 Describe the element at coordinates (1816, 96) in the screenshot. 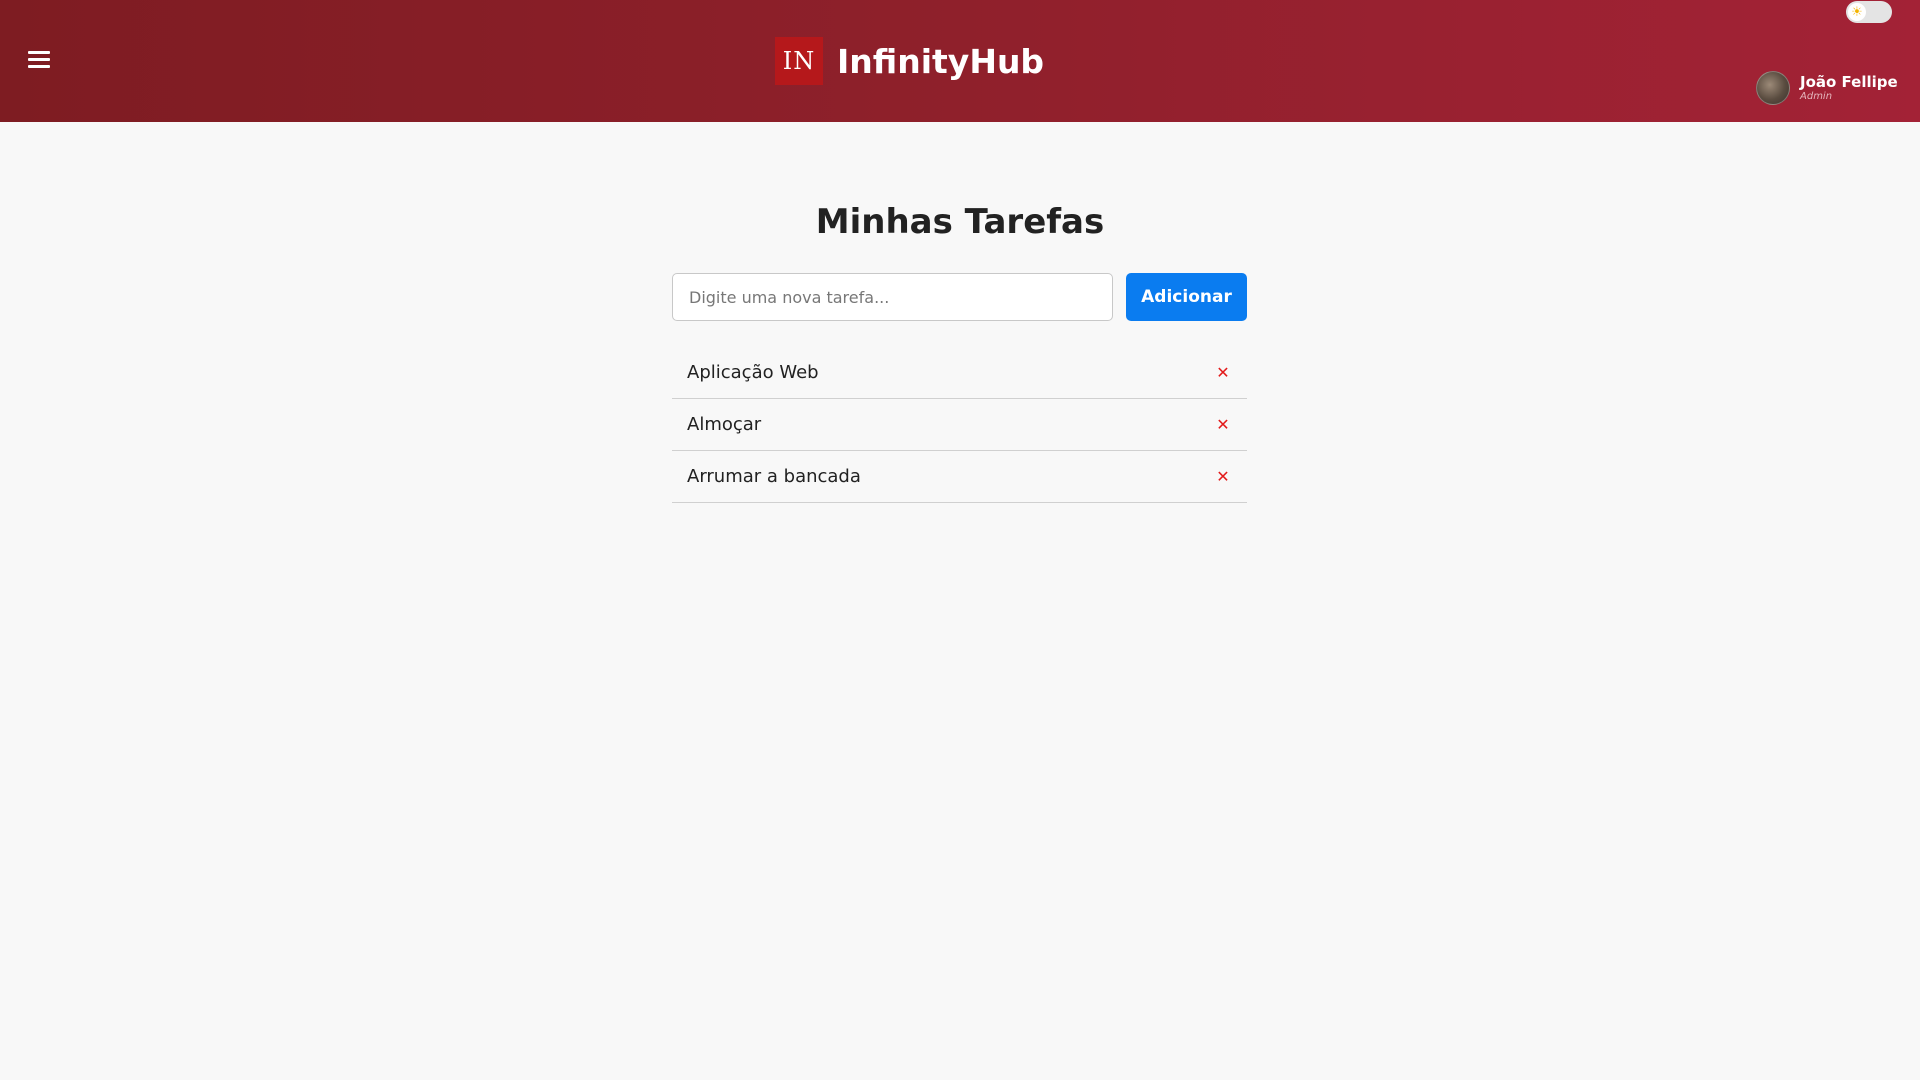

I see `user-role: Admin` at that location.